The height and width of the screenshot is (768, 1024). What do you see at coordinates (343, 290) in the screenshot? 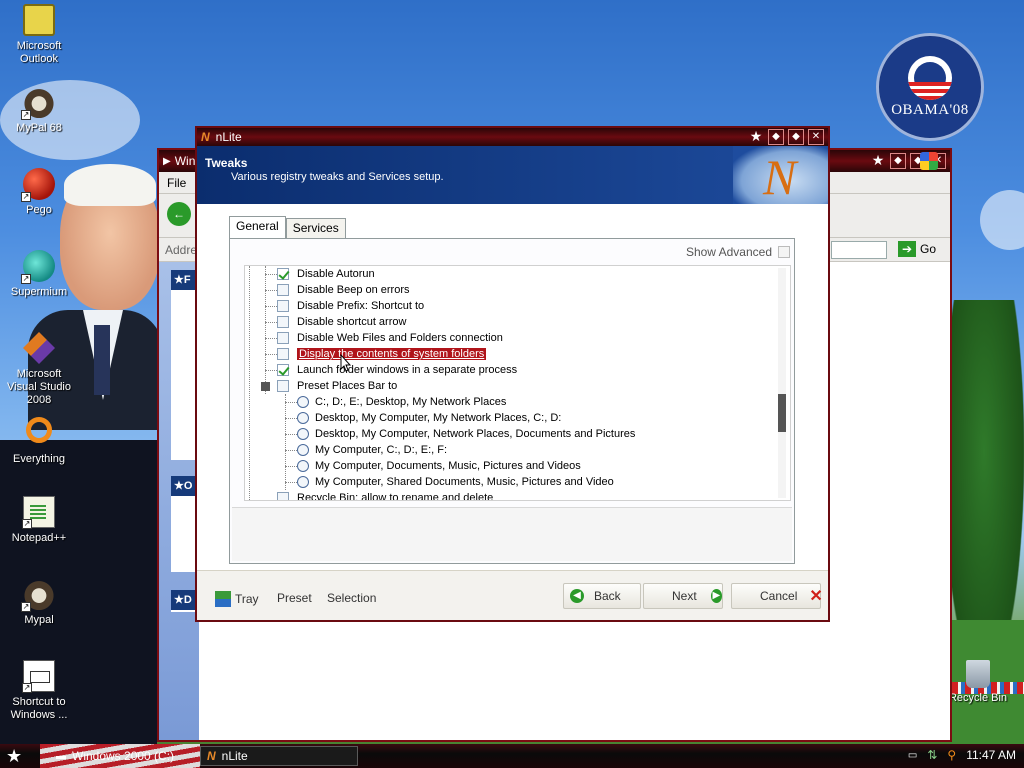
I see `tree-item-disable-beep: Disable Beep on errors` at bounding box center [343, 290].